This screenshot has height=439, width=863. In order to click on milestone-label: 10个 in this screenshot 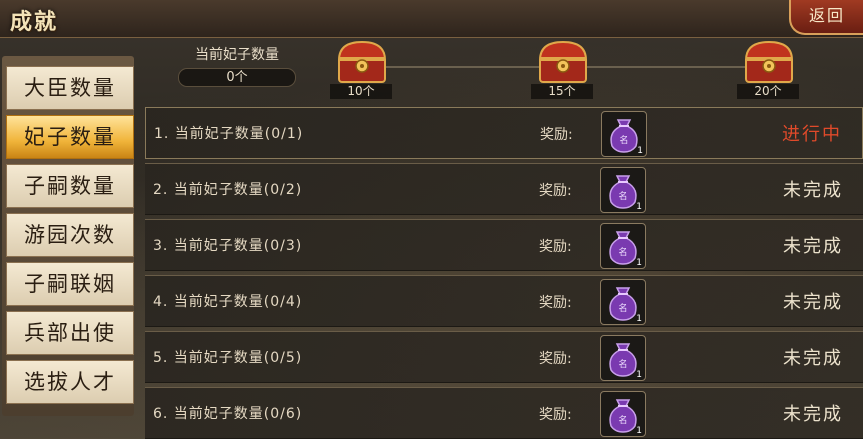, I will do `click(361, 91)`.